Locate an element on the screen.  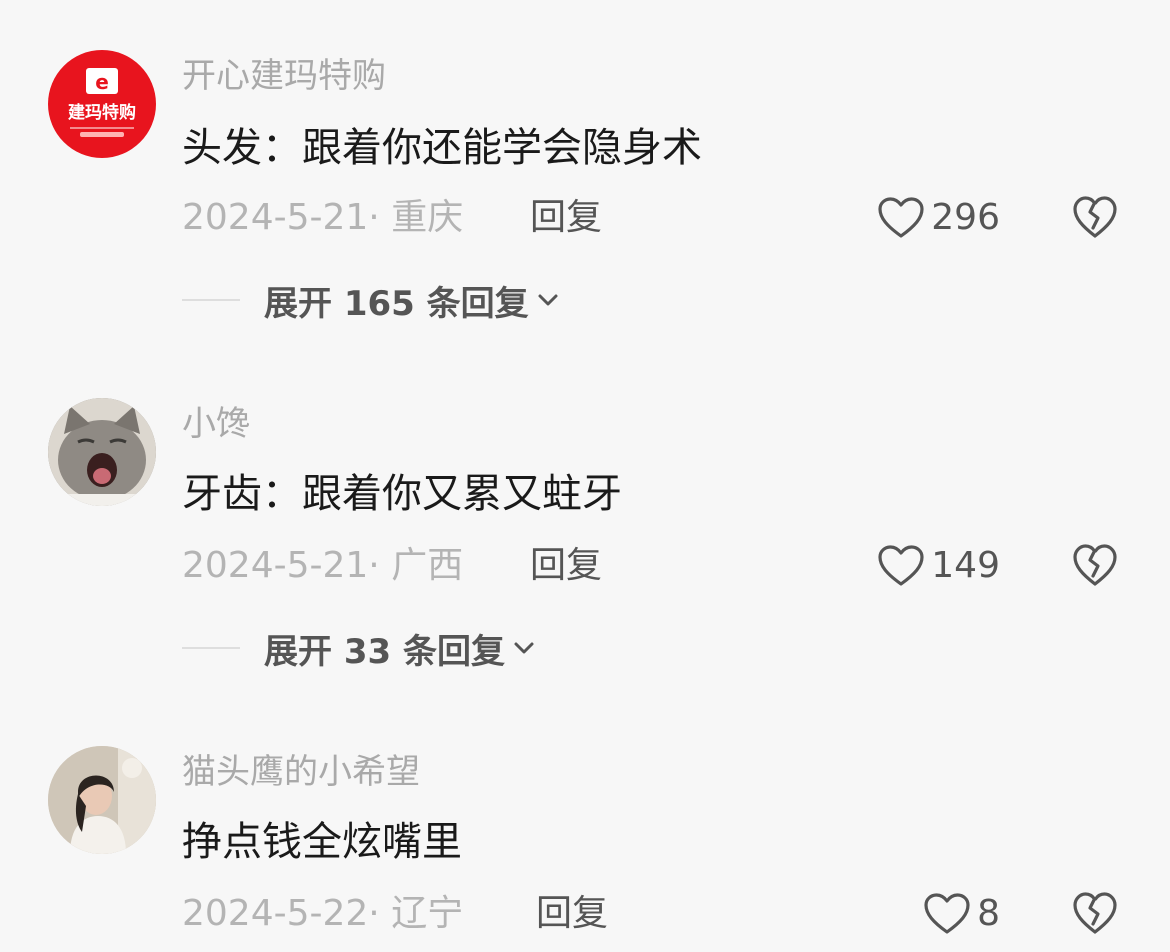
comment-text: 牙齿：跟着你又累又蛀牙 is located at coordinates (402, 494).